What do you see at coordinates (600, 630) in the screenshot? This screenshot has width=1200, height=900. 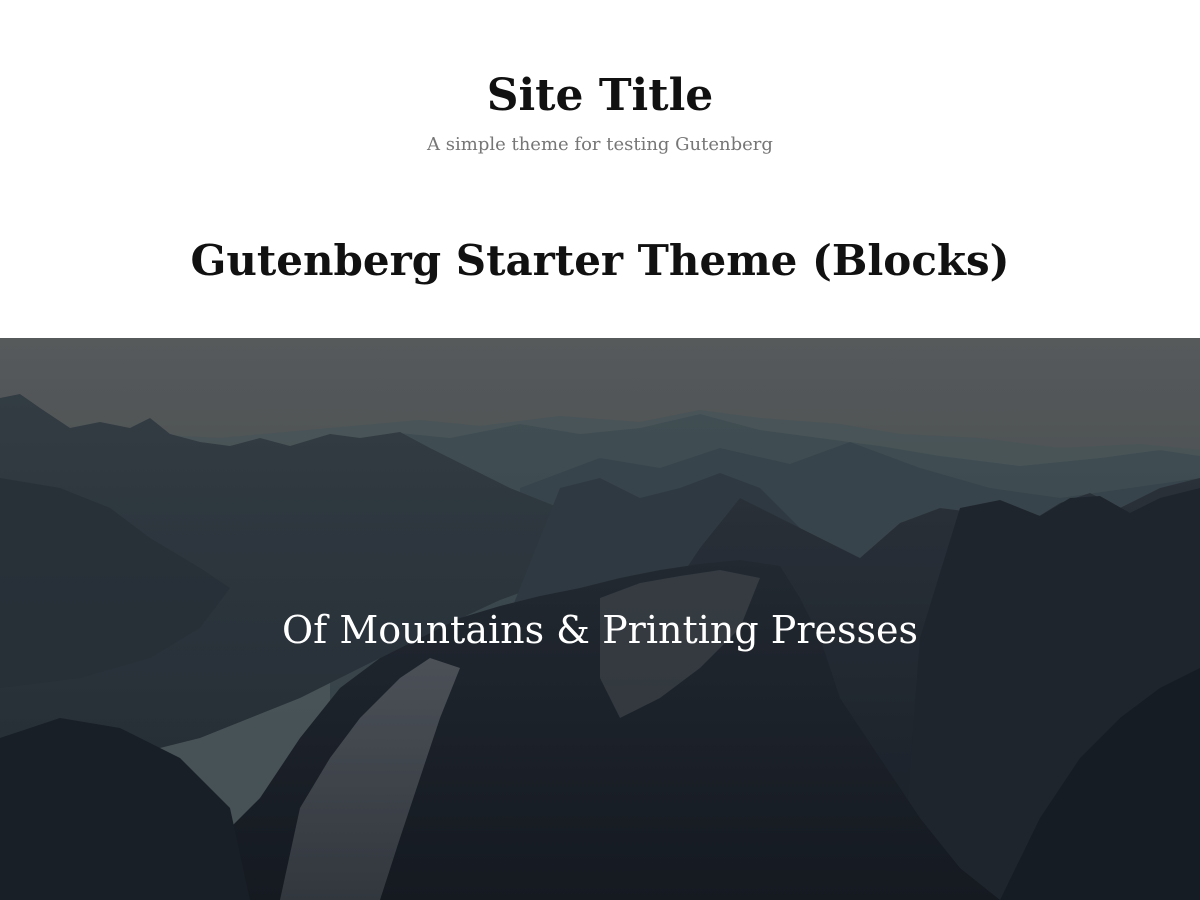 I see `cover-heading: Of Mountains & Printing Presses` at bounding box center [600, 630].